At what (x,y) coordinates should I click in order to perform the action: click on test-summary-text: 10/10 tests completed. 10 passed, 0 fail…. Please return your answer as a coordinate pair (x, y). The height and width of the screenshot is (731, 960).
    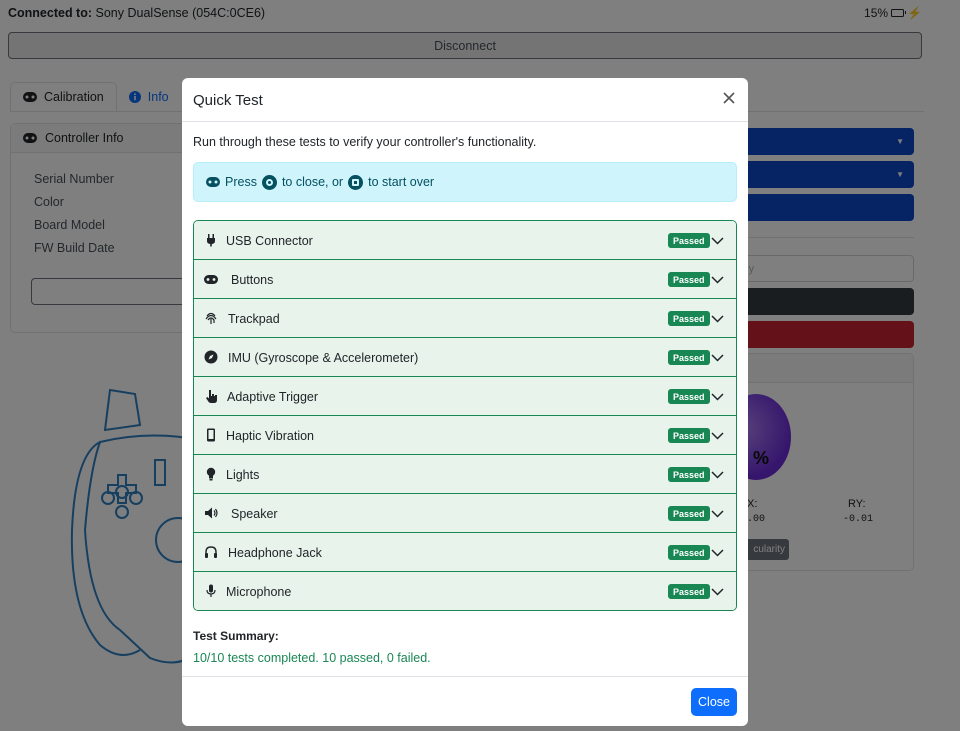
    Looking at the image, I should click on (312, 658).